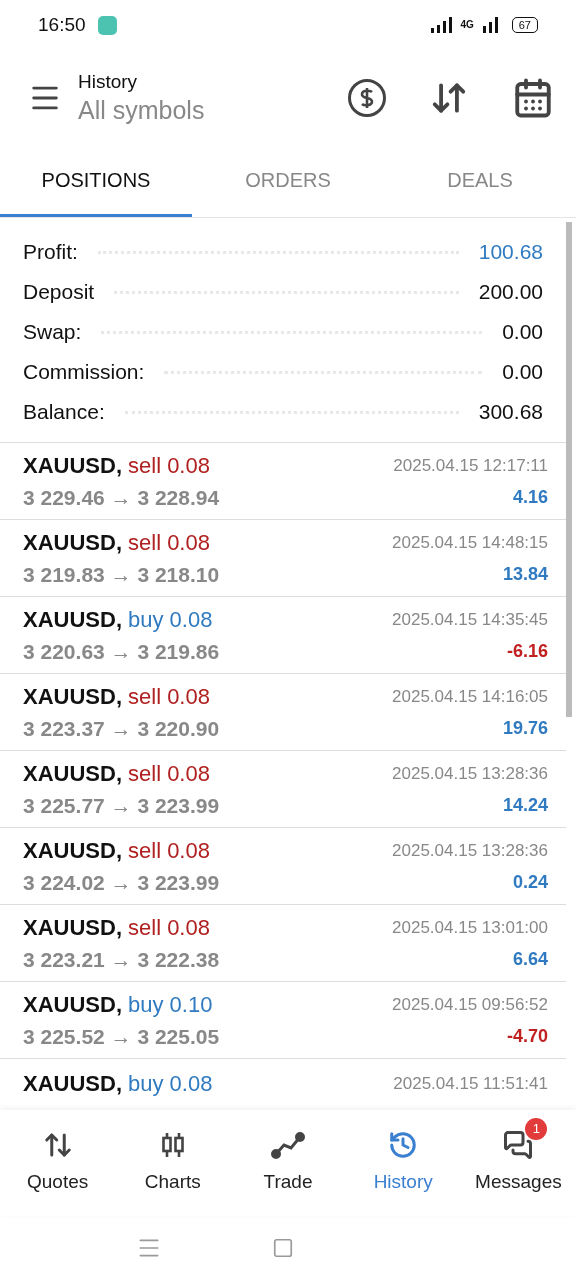  I want to click on trade-time: 2025.04.15 14:48:15, so click(470, 542).